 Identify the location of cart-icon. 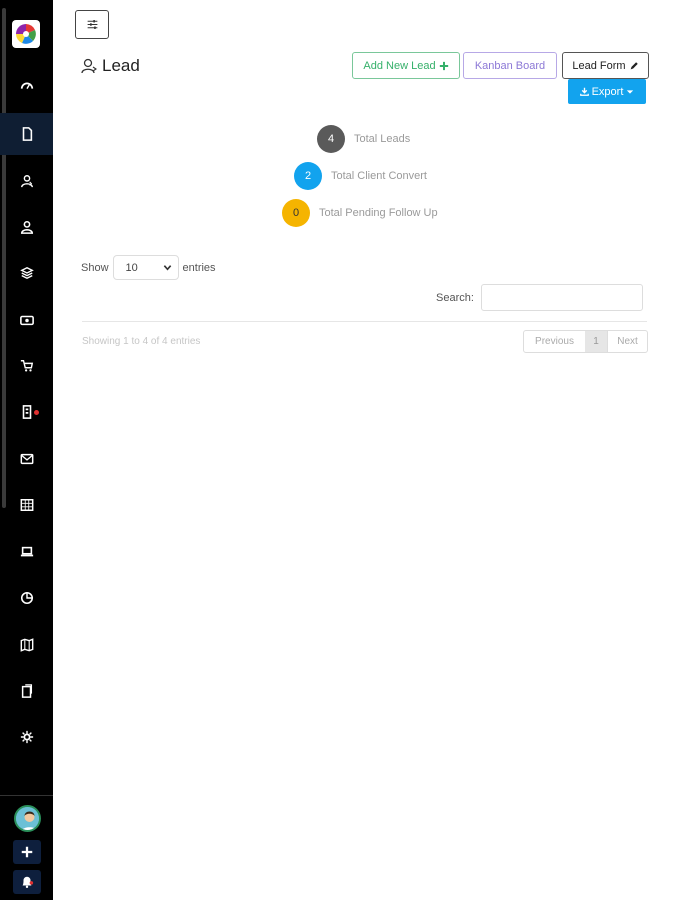
(26, 366).